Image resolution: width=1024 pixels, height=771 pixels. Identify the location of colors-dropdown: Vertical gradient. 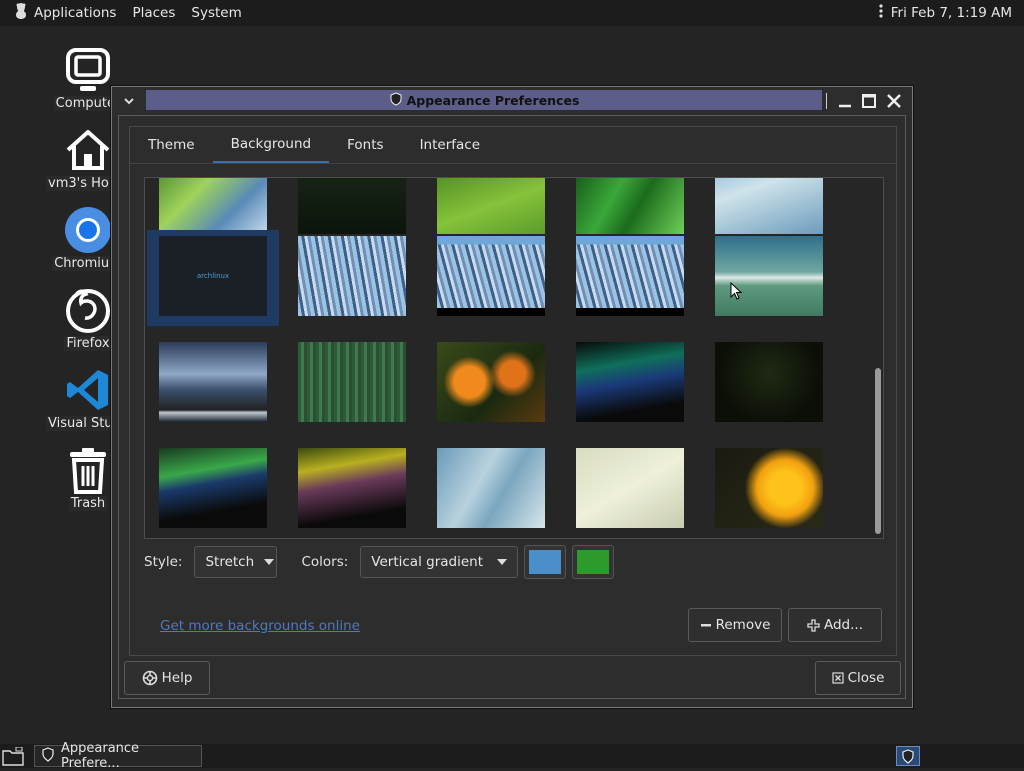
(439, 562).